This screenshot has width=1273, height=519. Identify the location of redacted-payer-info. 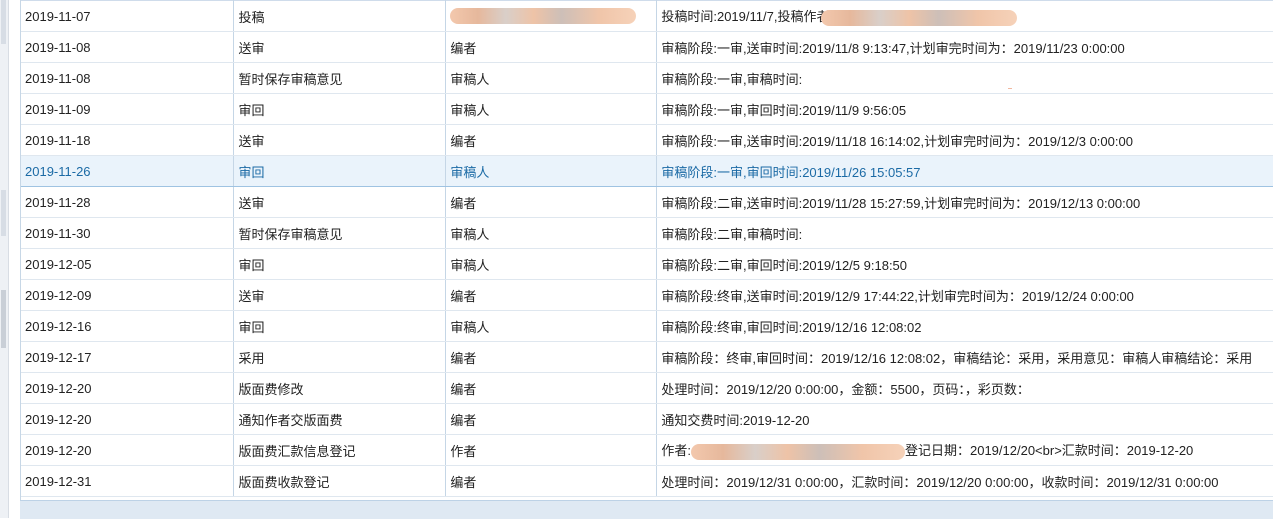
(797, 451).